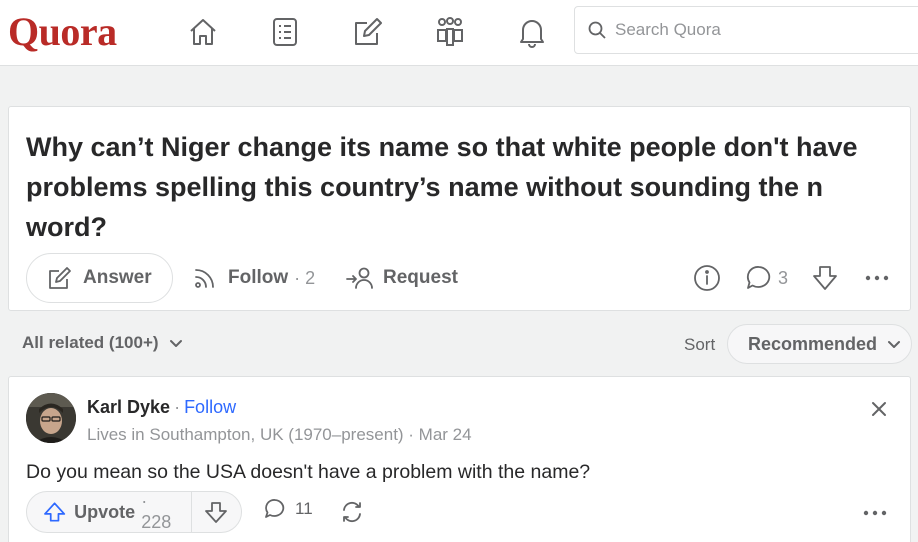 The height and width of the screenshot is (542, 918). I want to click on upvote-button: Upvote · 228, so click(109, 511).